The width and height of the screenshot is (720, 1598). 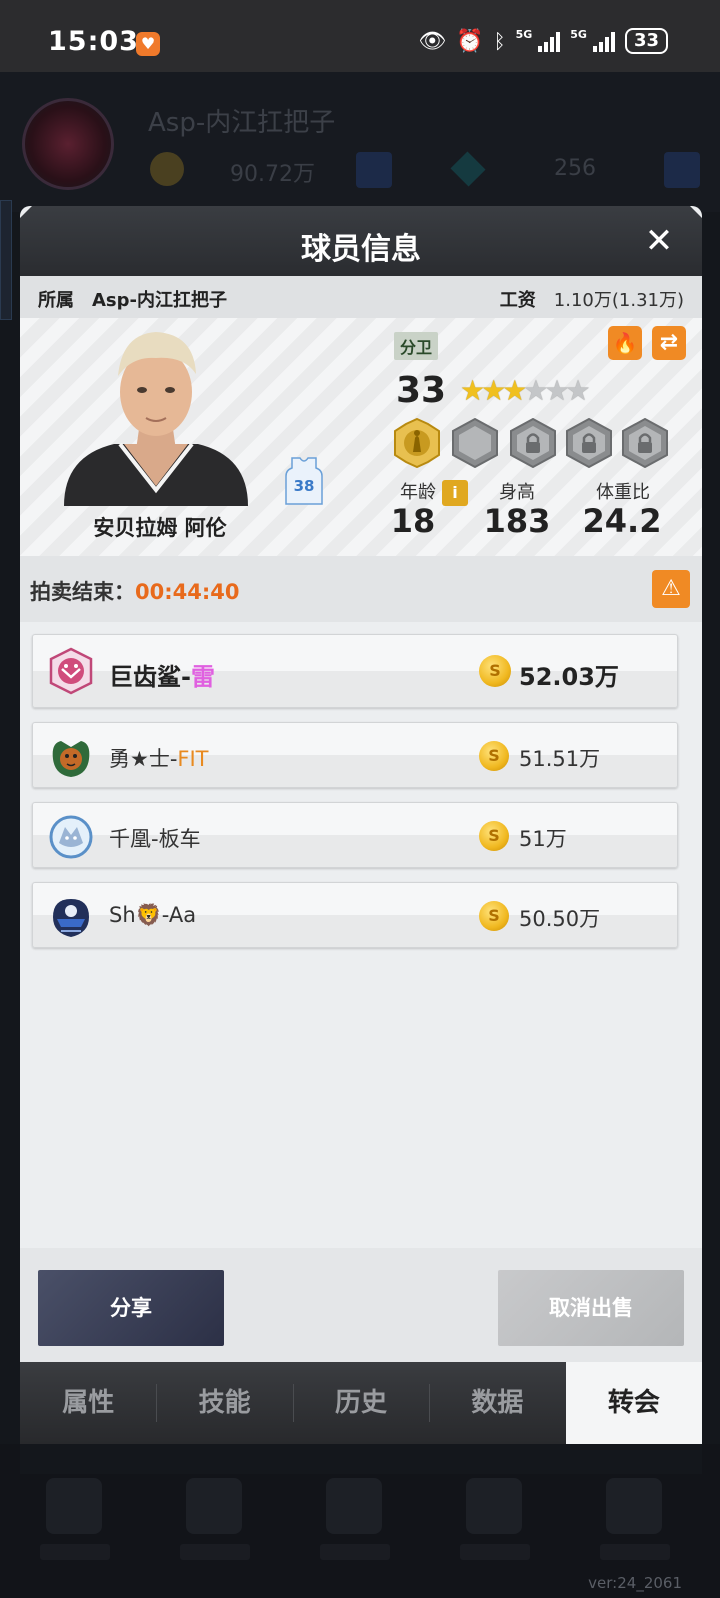 I want to click on network-label-1: 5G, so click(x=524, y=34).